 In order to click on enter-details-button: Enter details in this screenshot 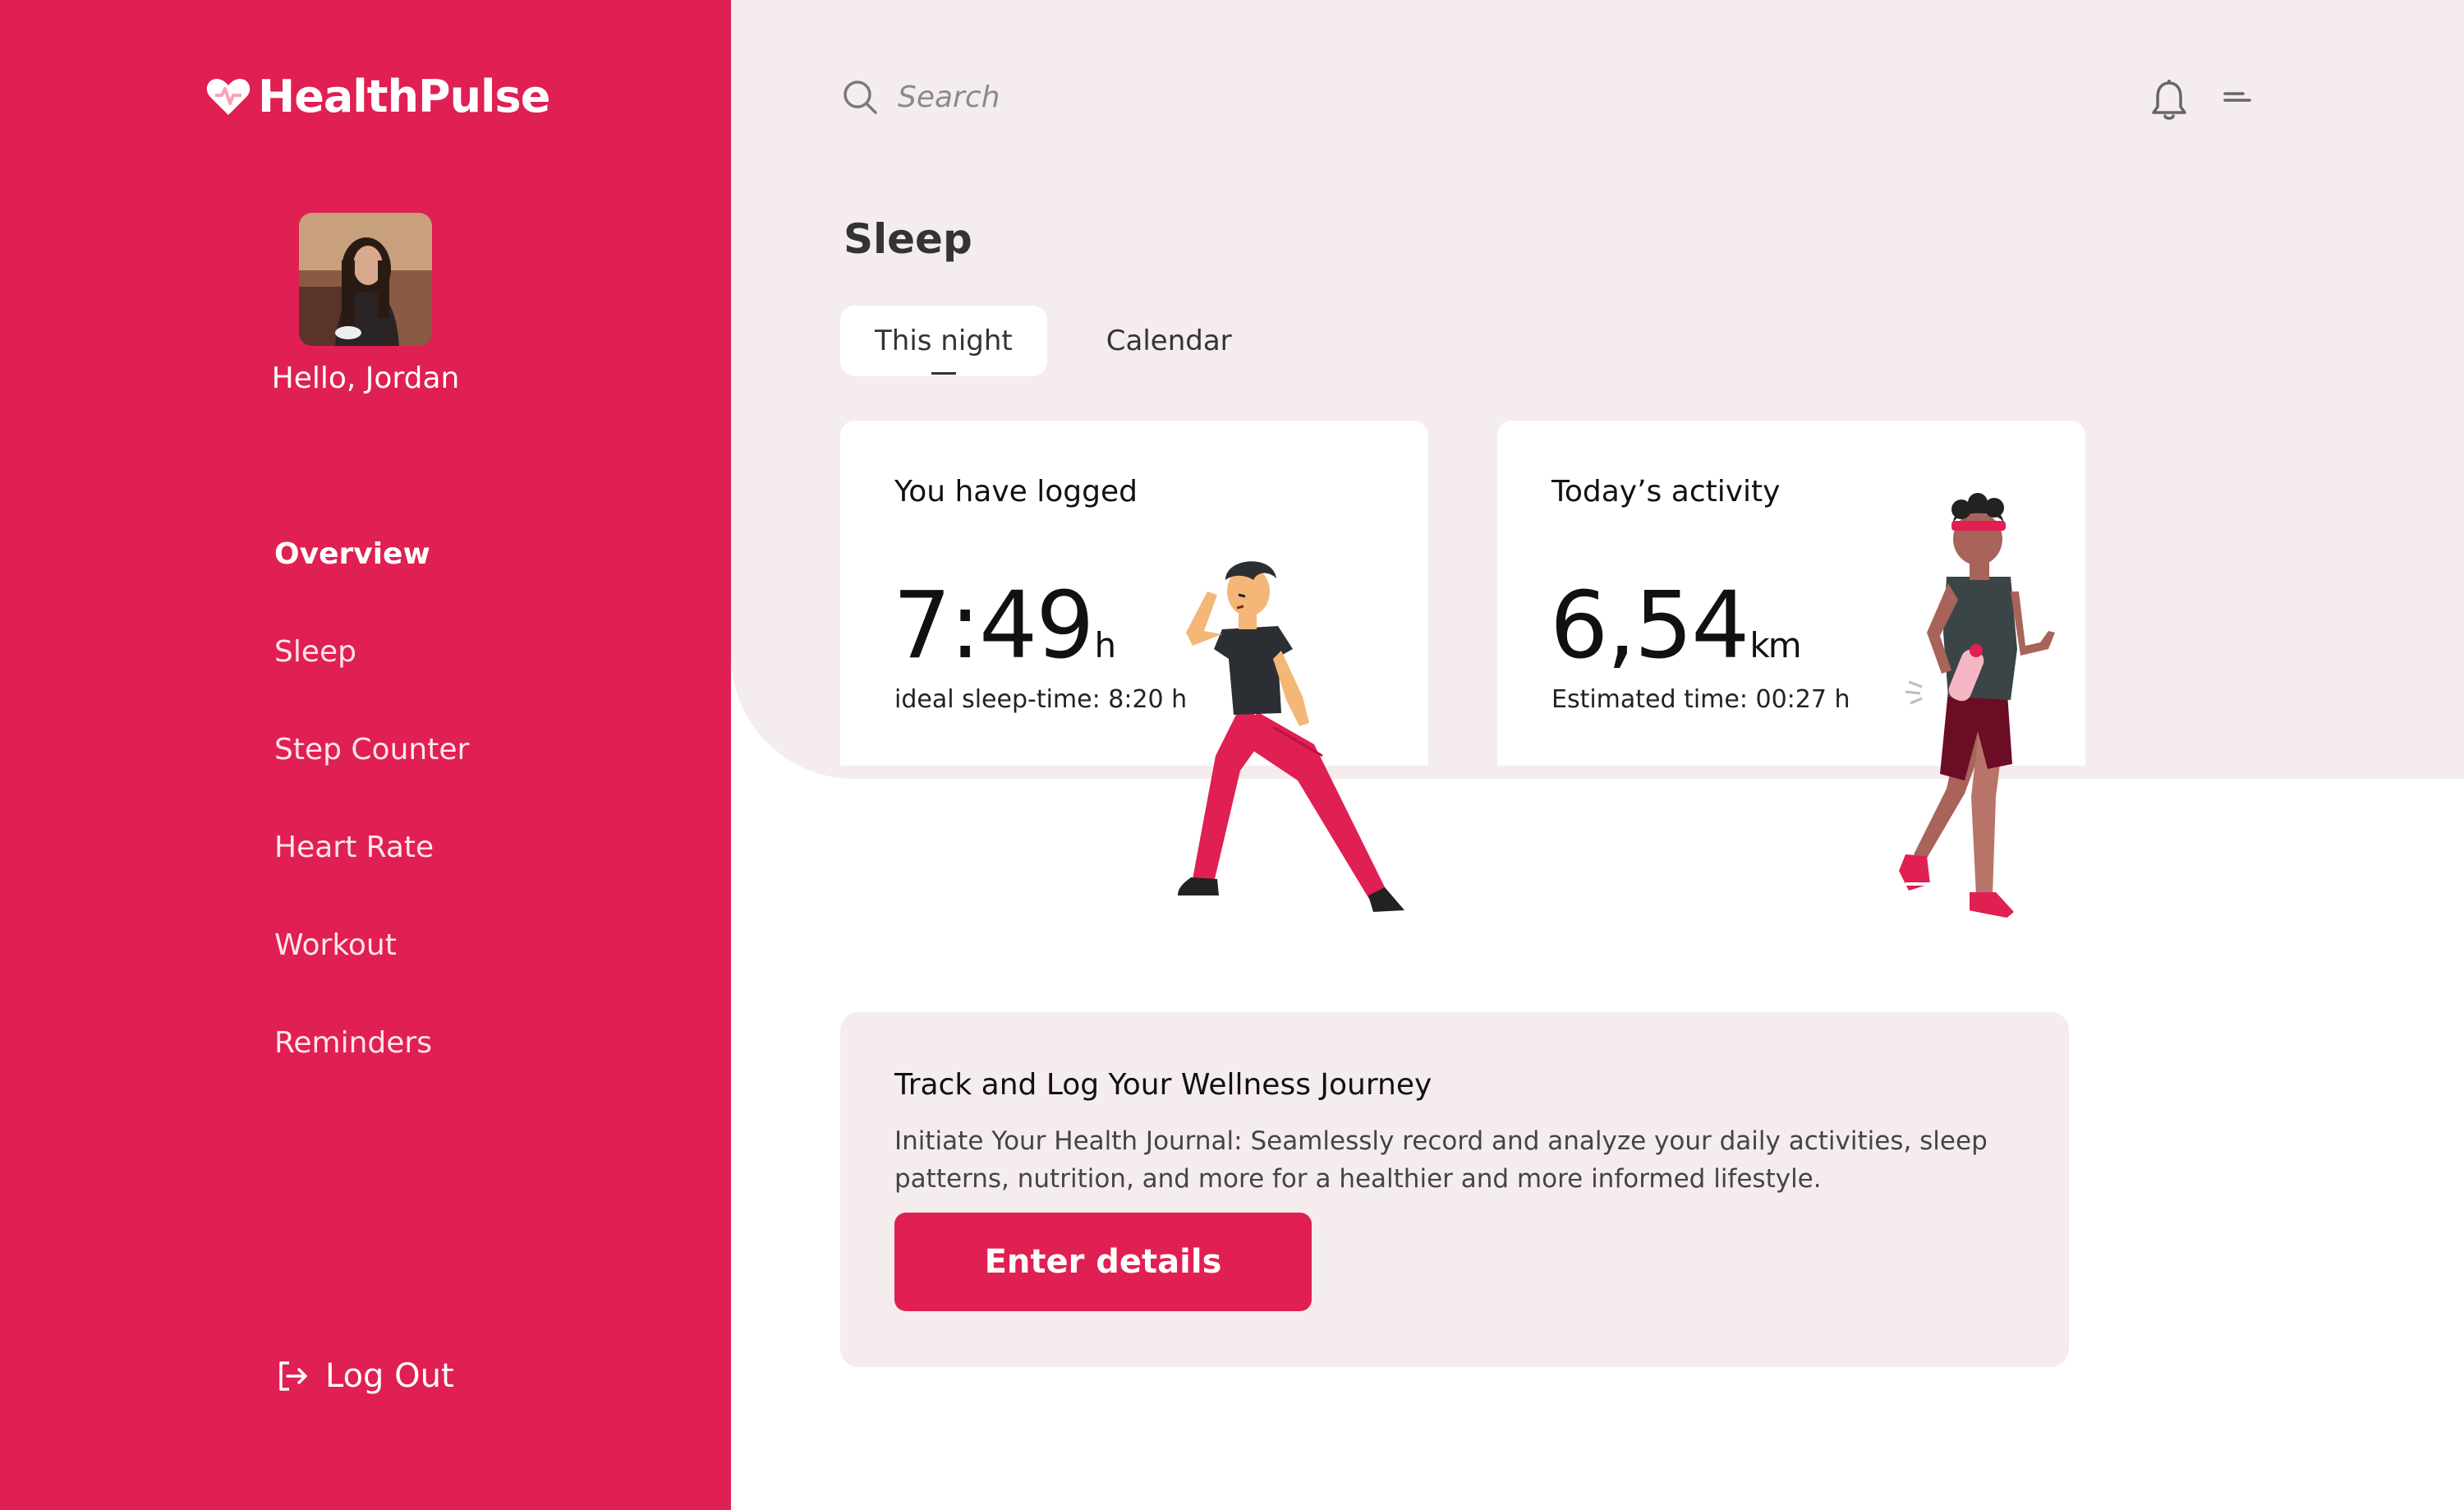, I will do `click(1103, 1262)`.